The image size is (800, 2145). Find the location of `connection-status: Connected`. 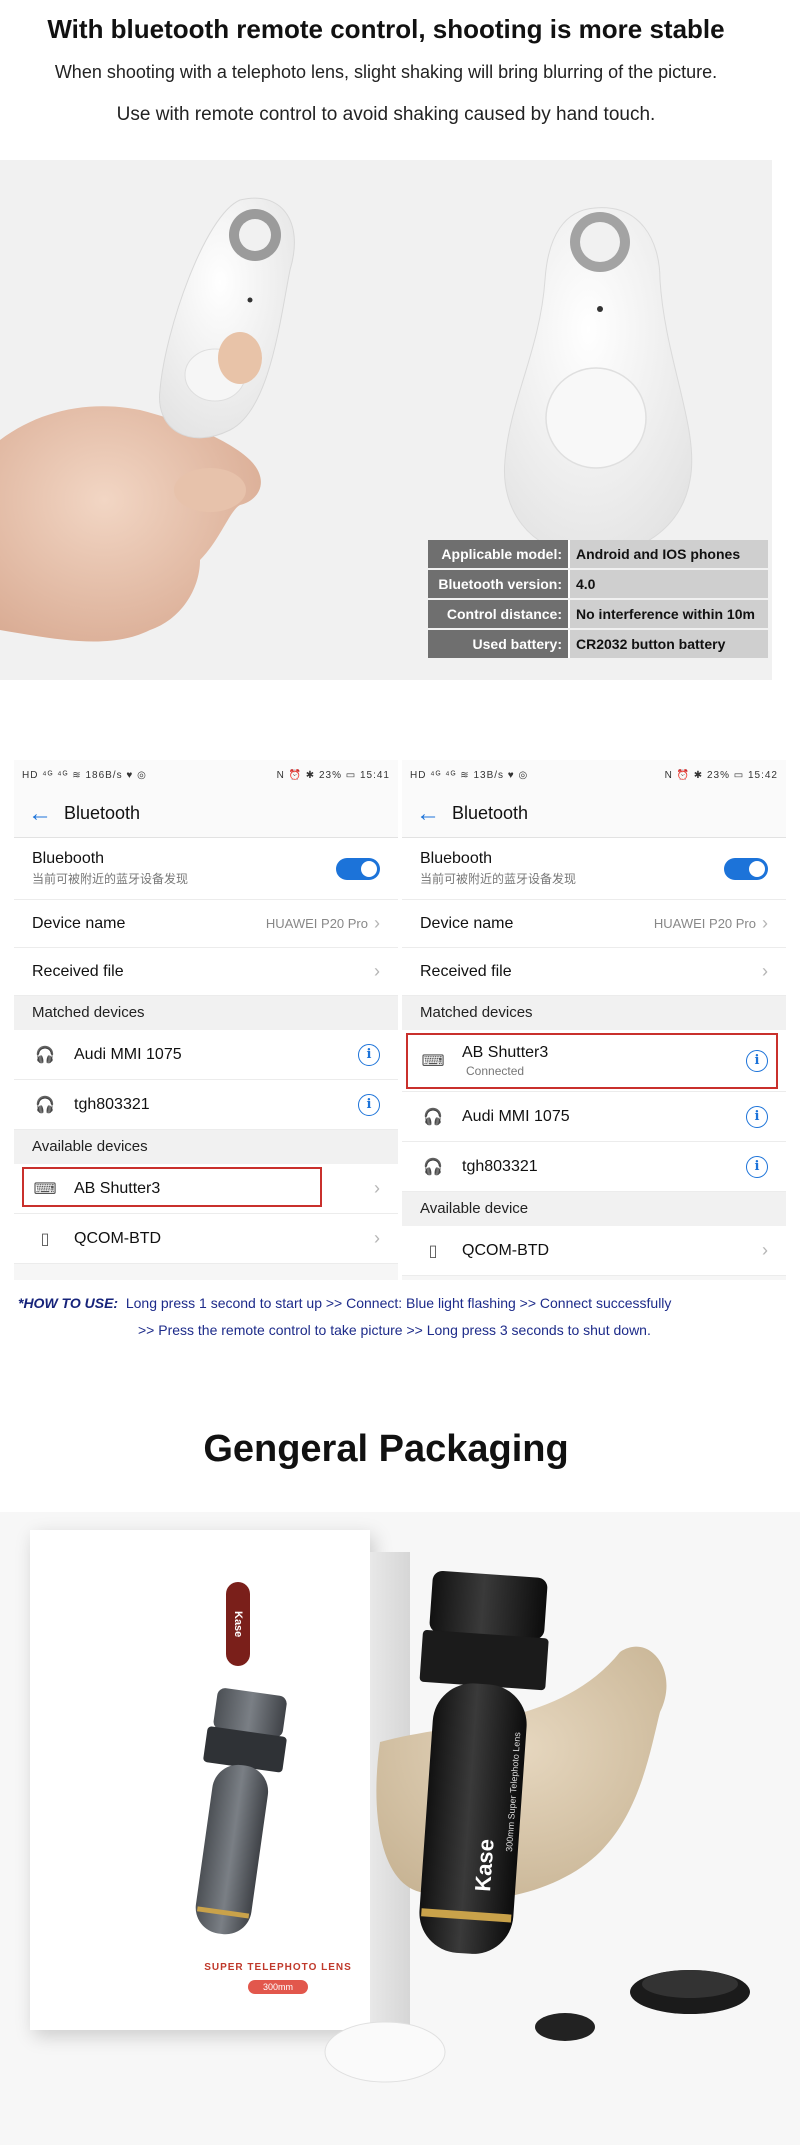

connection-status: Connected is located at coordinates (495, 1070).